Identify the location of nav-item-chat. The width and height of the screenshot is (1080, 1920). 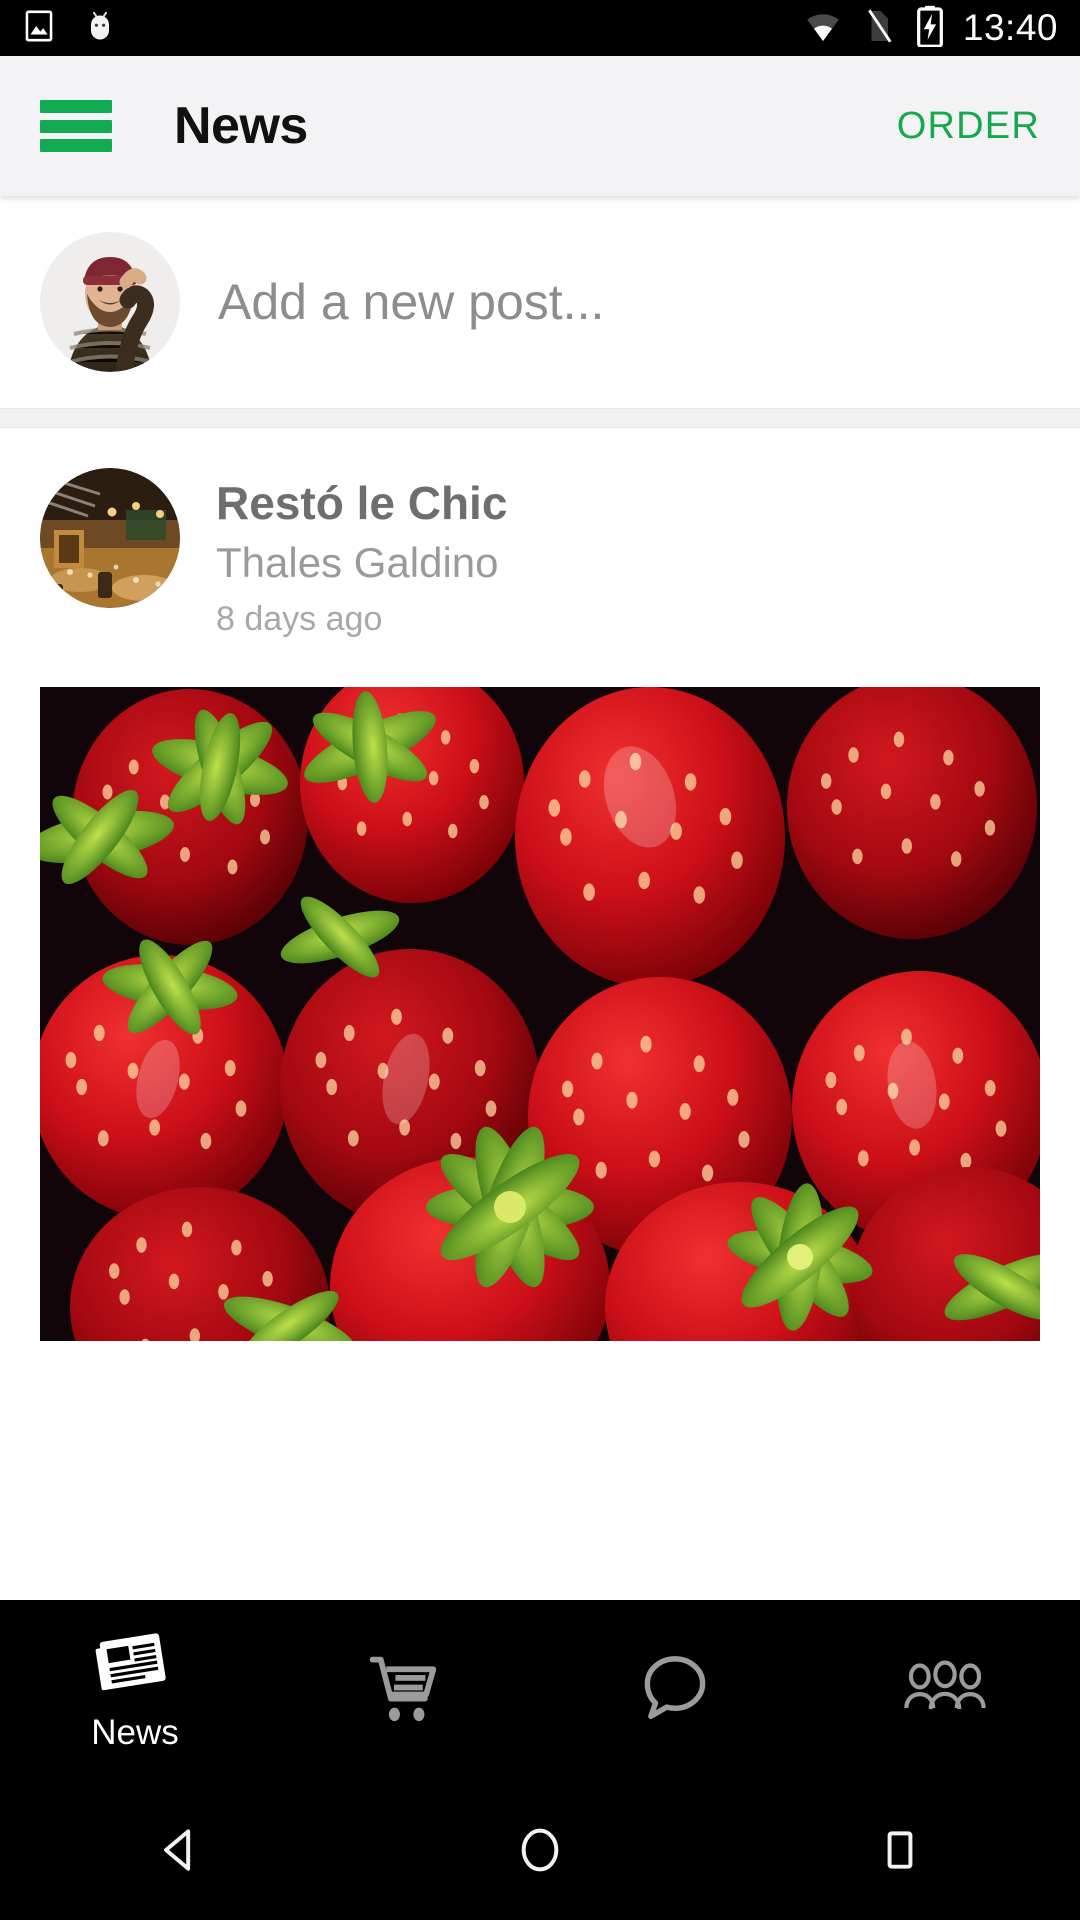
(675, 1690).